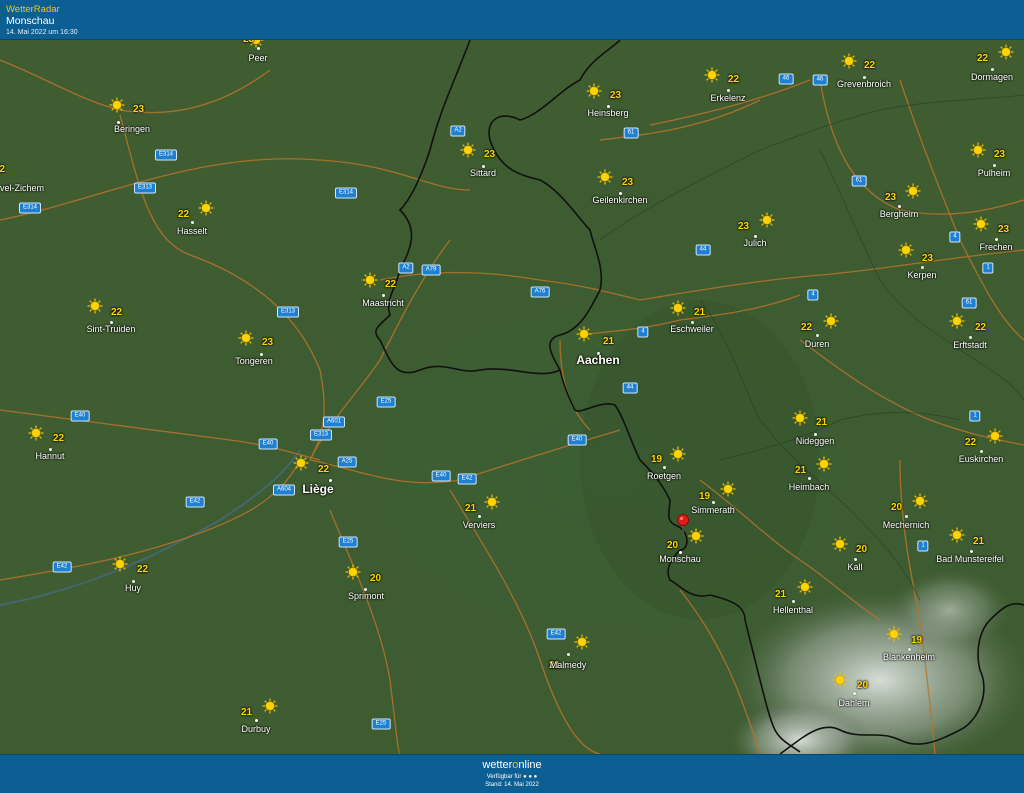  Describe the element at coordinates (607, 113) in the screenshot. I see `city-label: Heinsberg` at that location.